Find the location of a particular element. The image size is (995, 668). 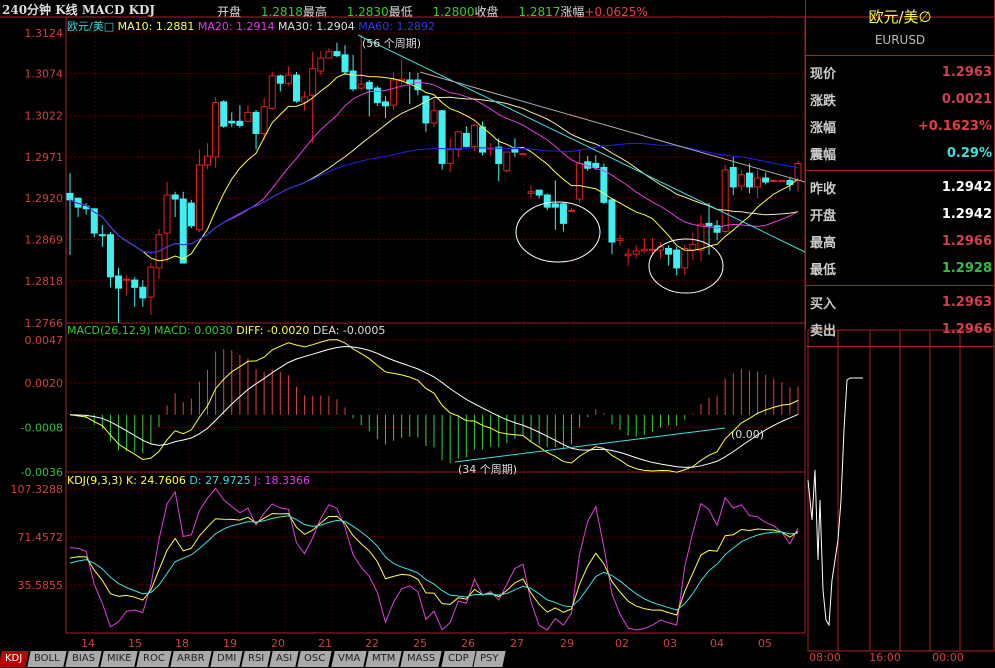

symbol-label: 欧元/美□ is located at coordinates (91, 26).